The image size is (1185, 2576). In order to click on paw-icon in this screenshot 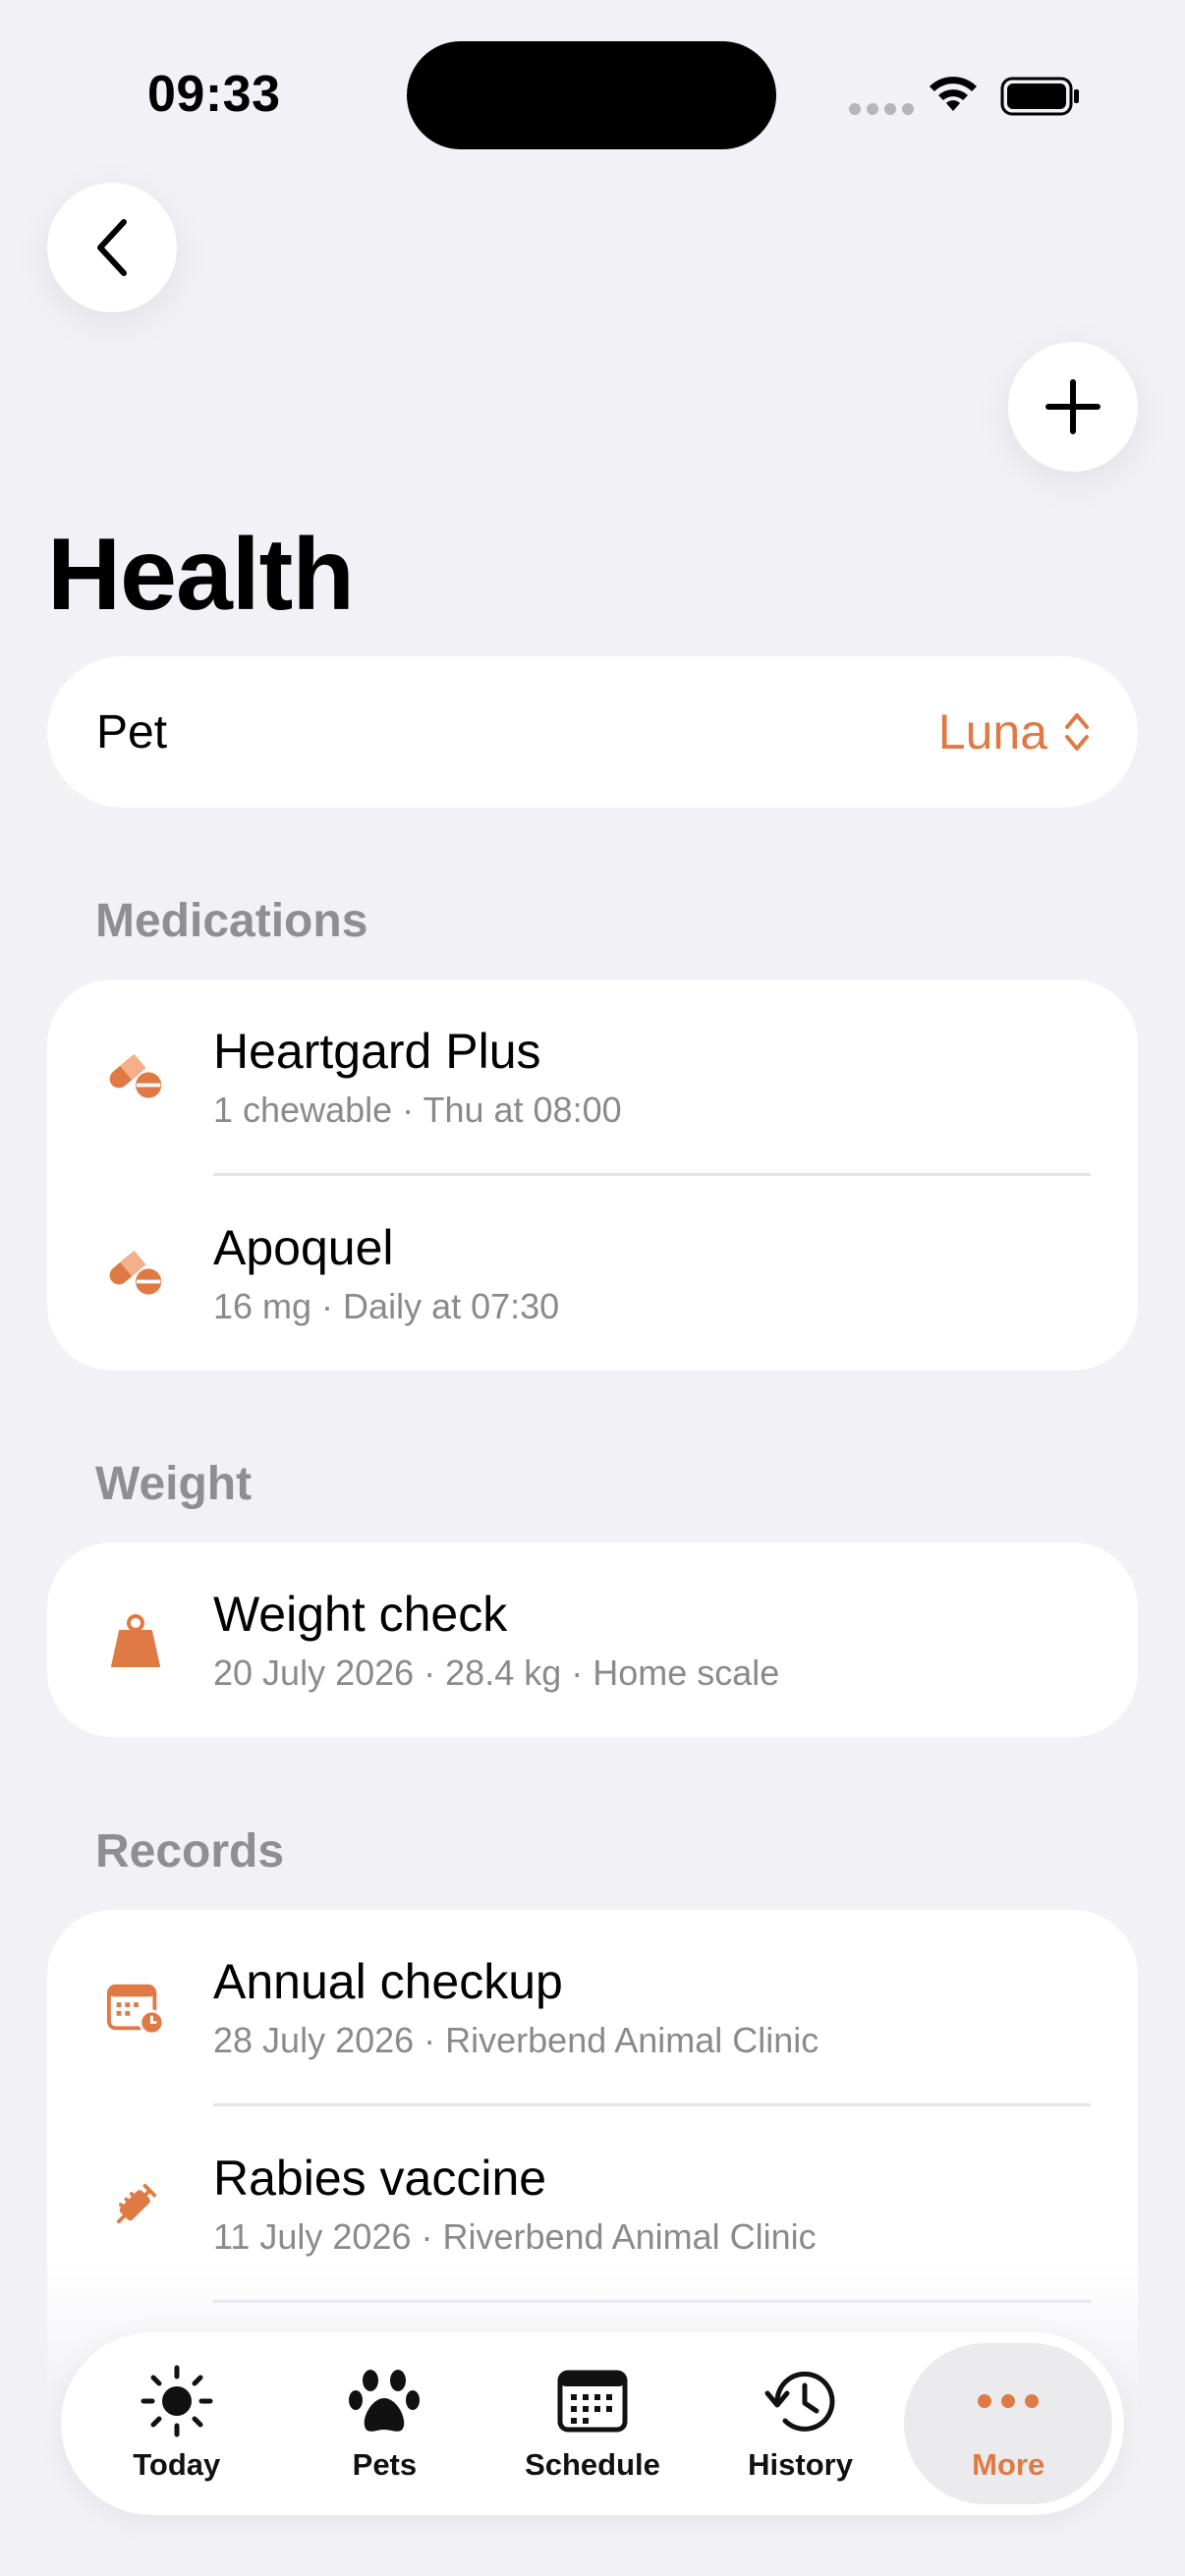, I will do `click(384, 2401)`.